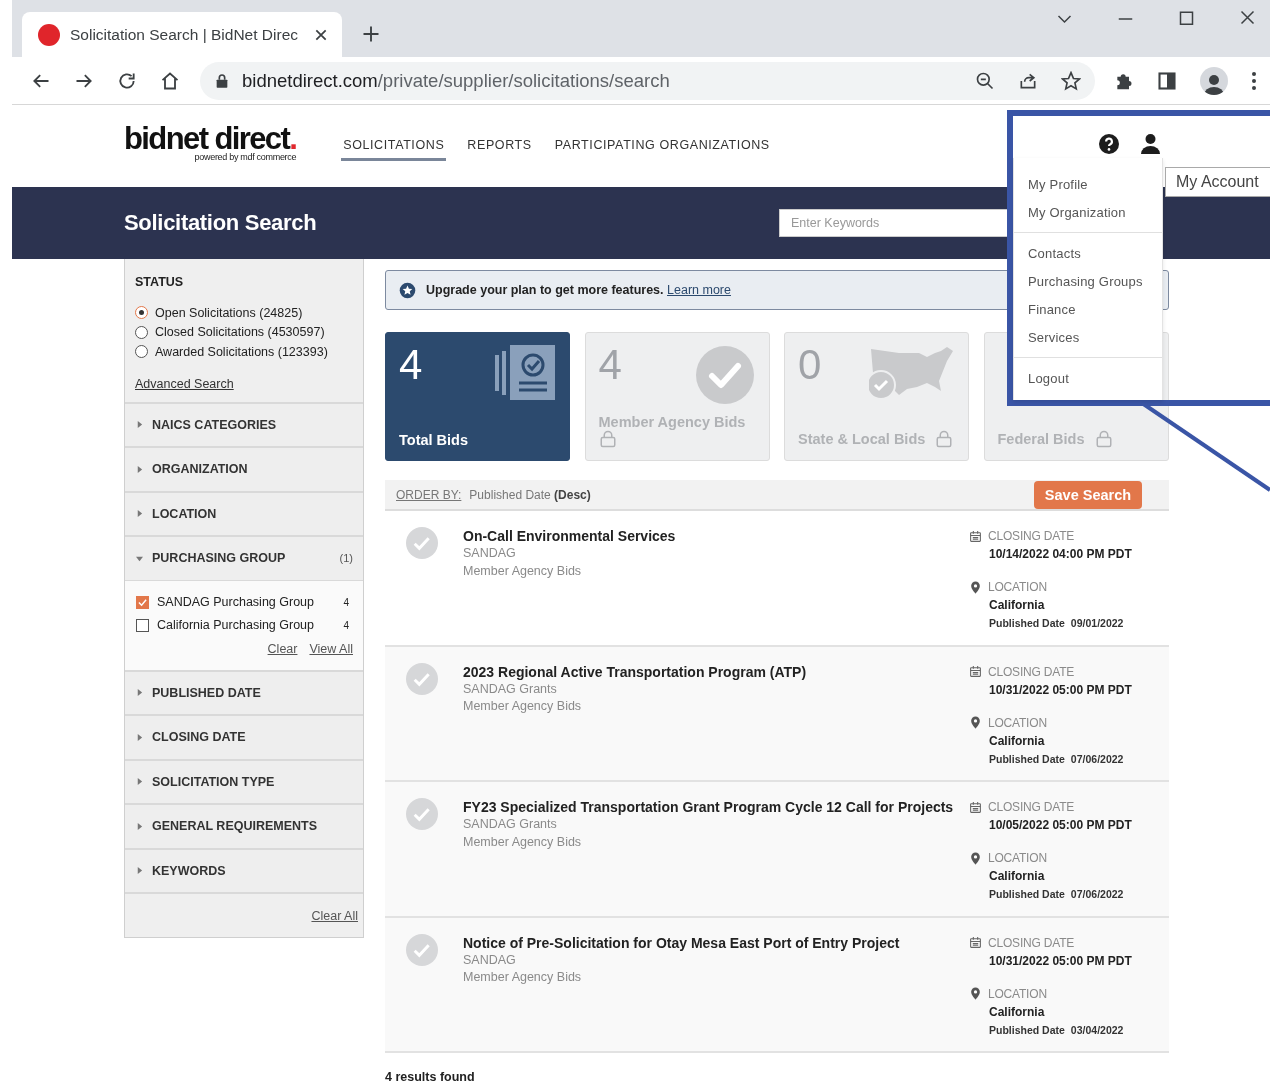 The image size is (1270, 1083). I want to click on plus-icon, so click(371, 34).